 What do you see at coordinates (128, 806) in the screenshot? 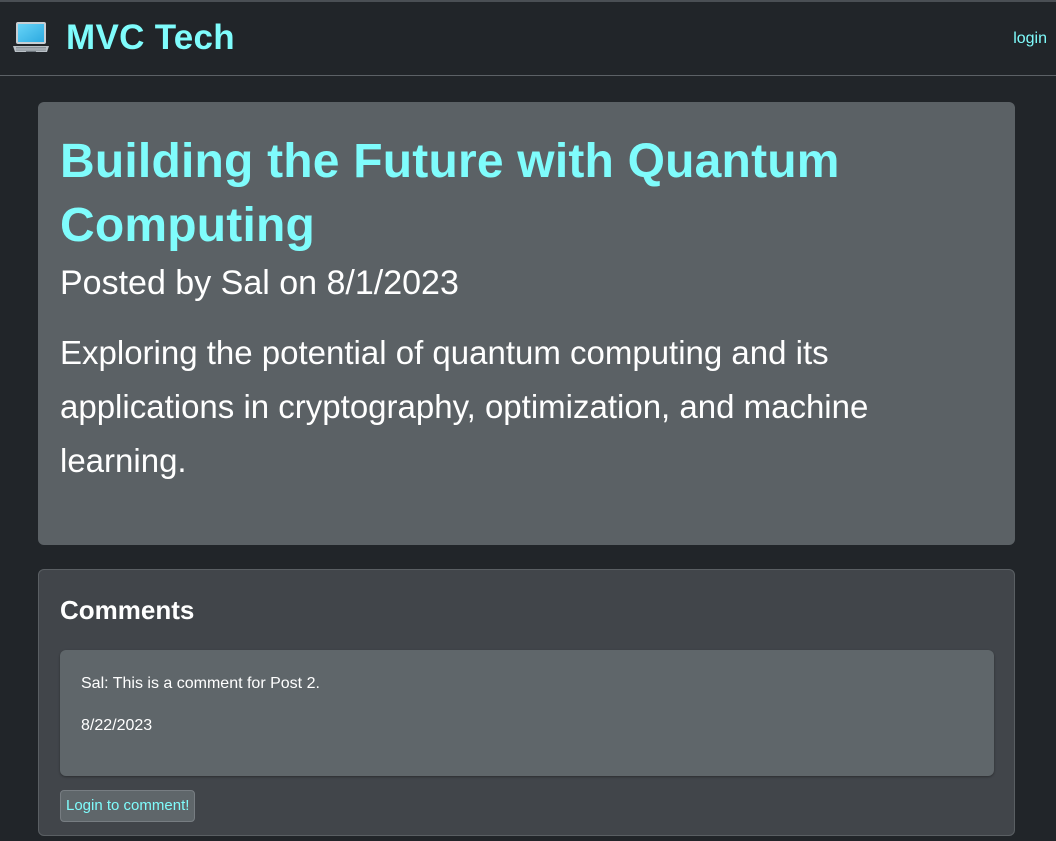
I see `login-to-comment-button: Login to comment!` at bounding box center [128, 806].